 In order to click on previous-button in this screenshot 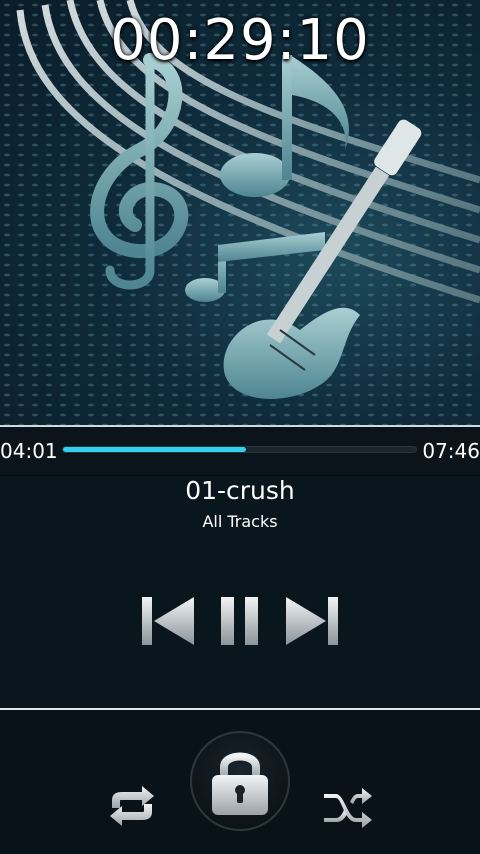, I will do `click(168, 623)`.